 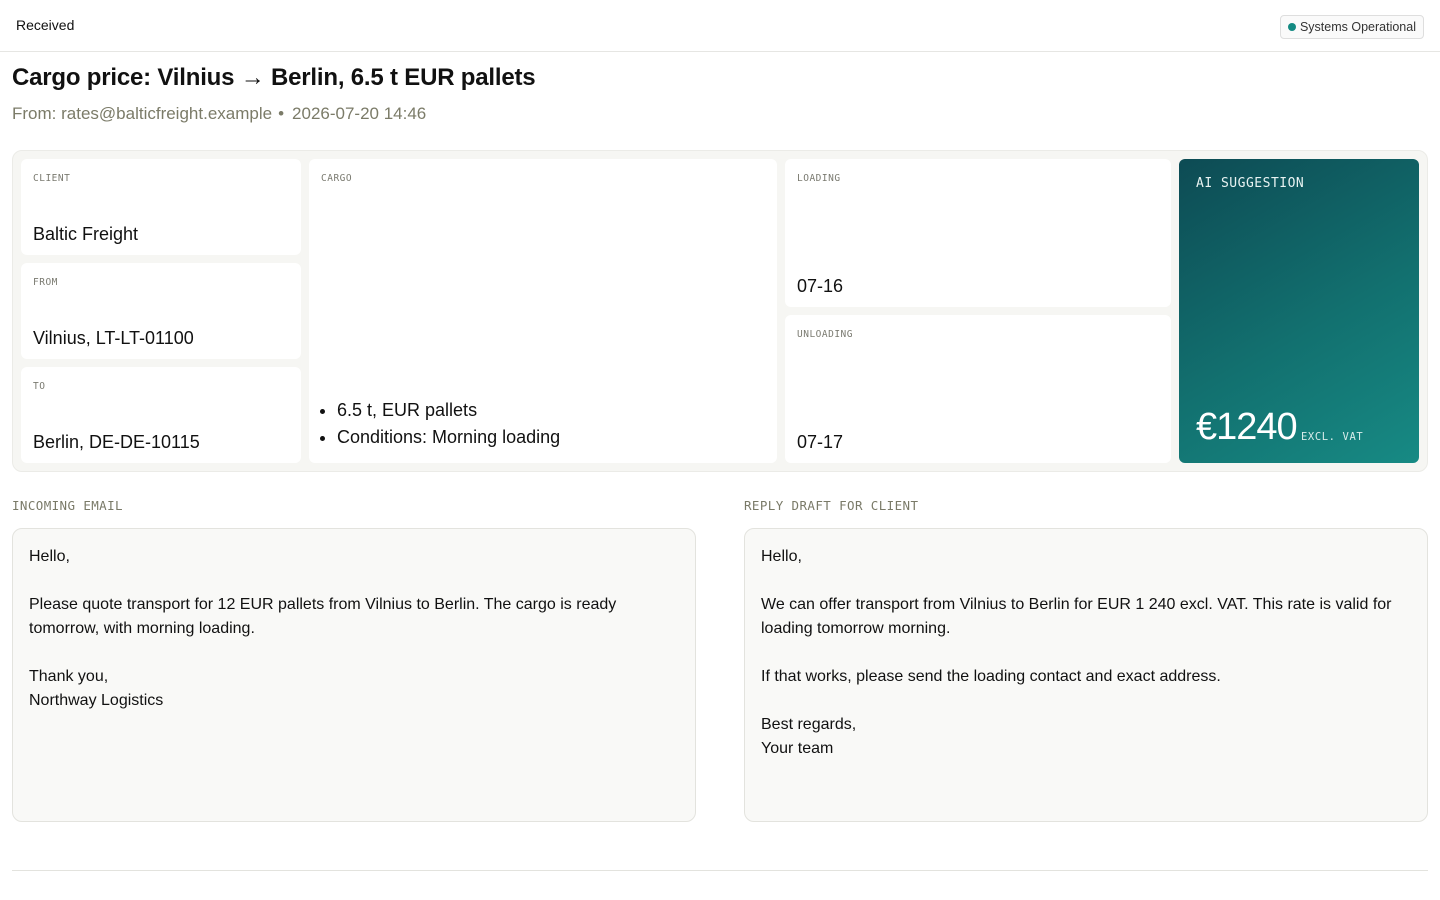 What do you see at coordinates (161, 207) in the screenshot?
I see `client-card: CLIENT Baltic Freight` at bounding box center [161, 207].